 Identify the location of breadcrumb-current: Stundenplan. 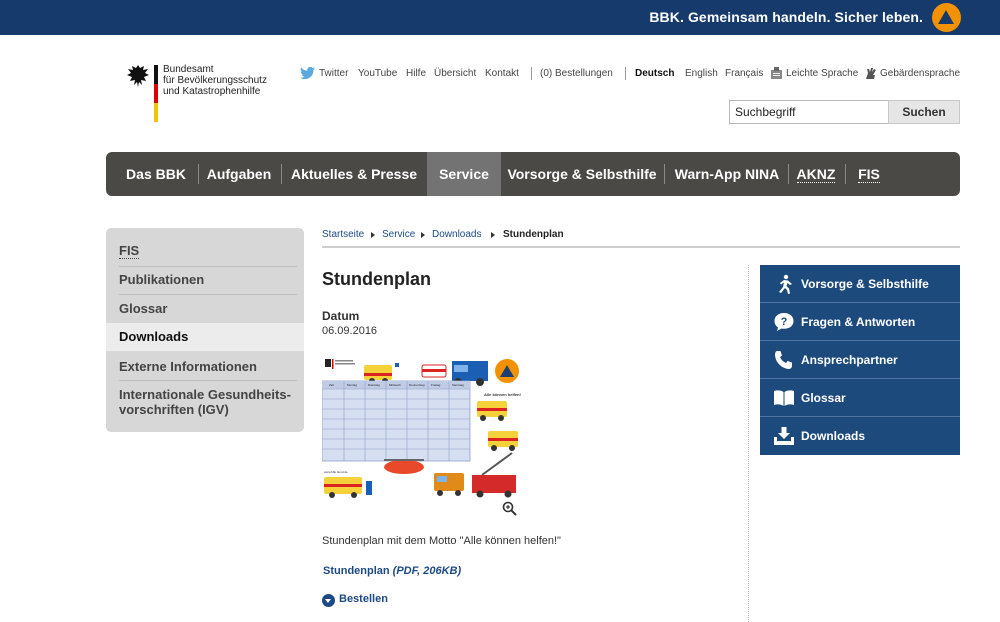
(533, 234).